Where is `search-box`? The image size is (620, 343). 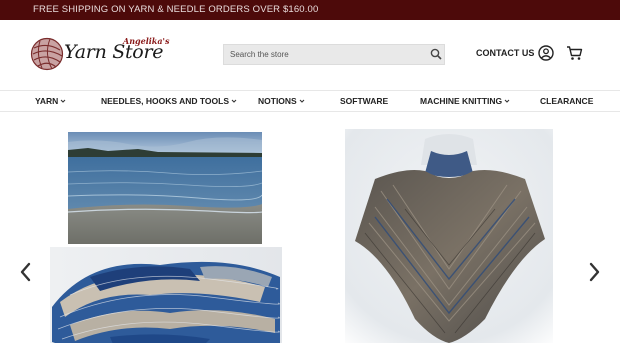
search-box is located at coordinates (334, 54).